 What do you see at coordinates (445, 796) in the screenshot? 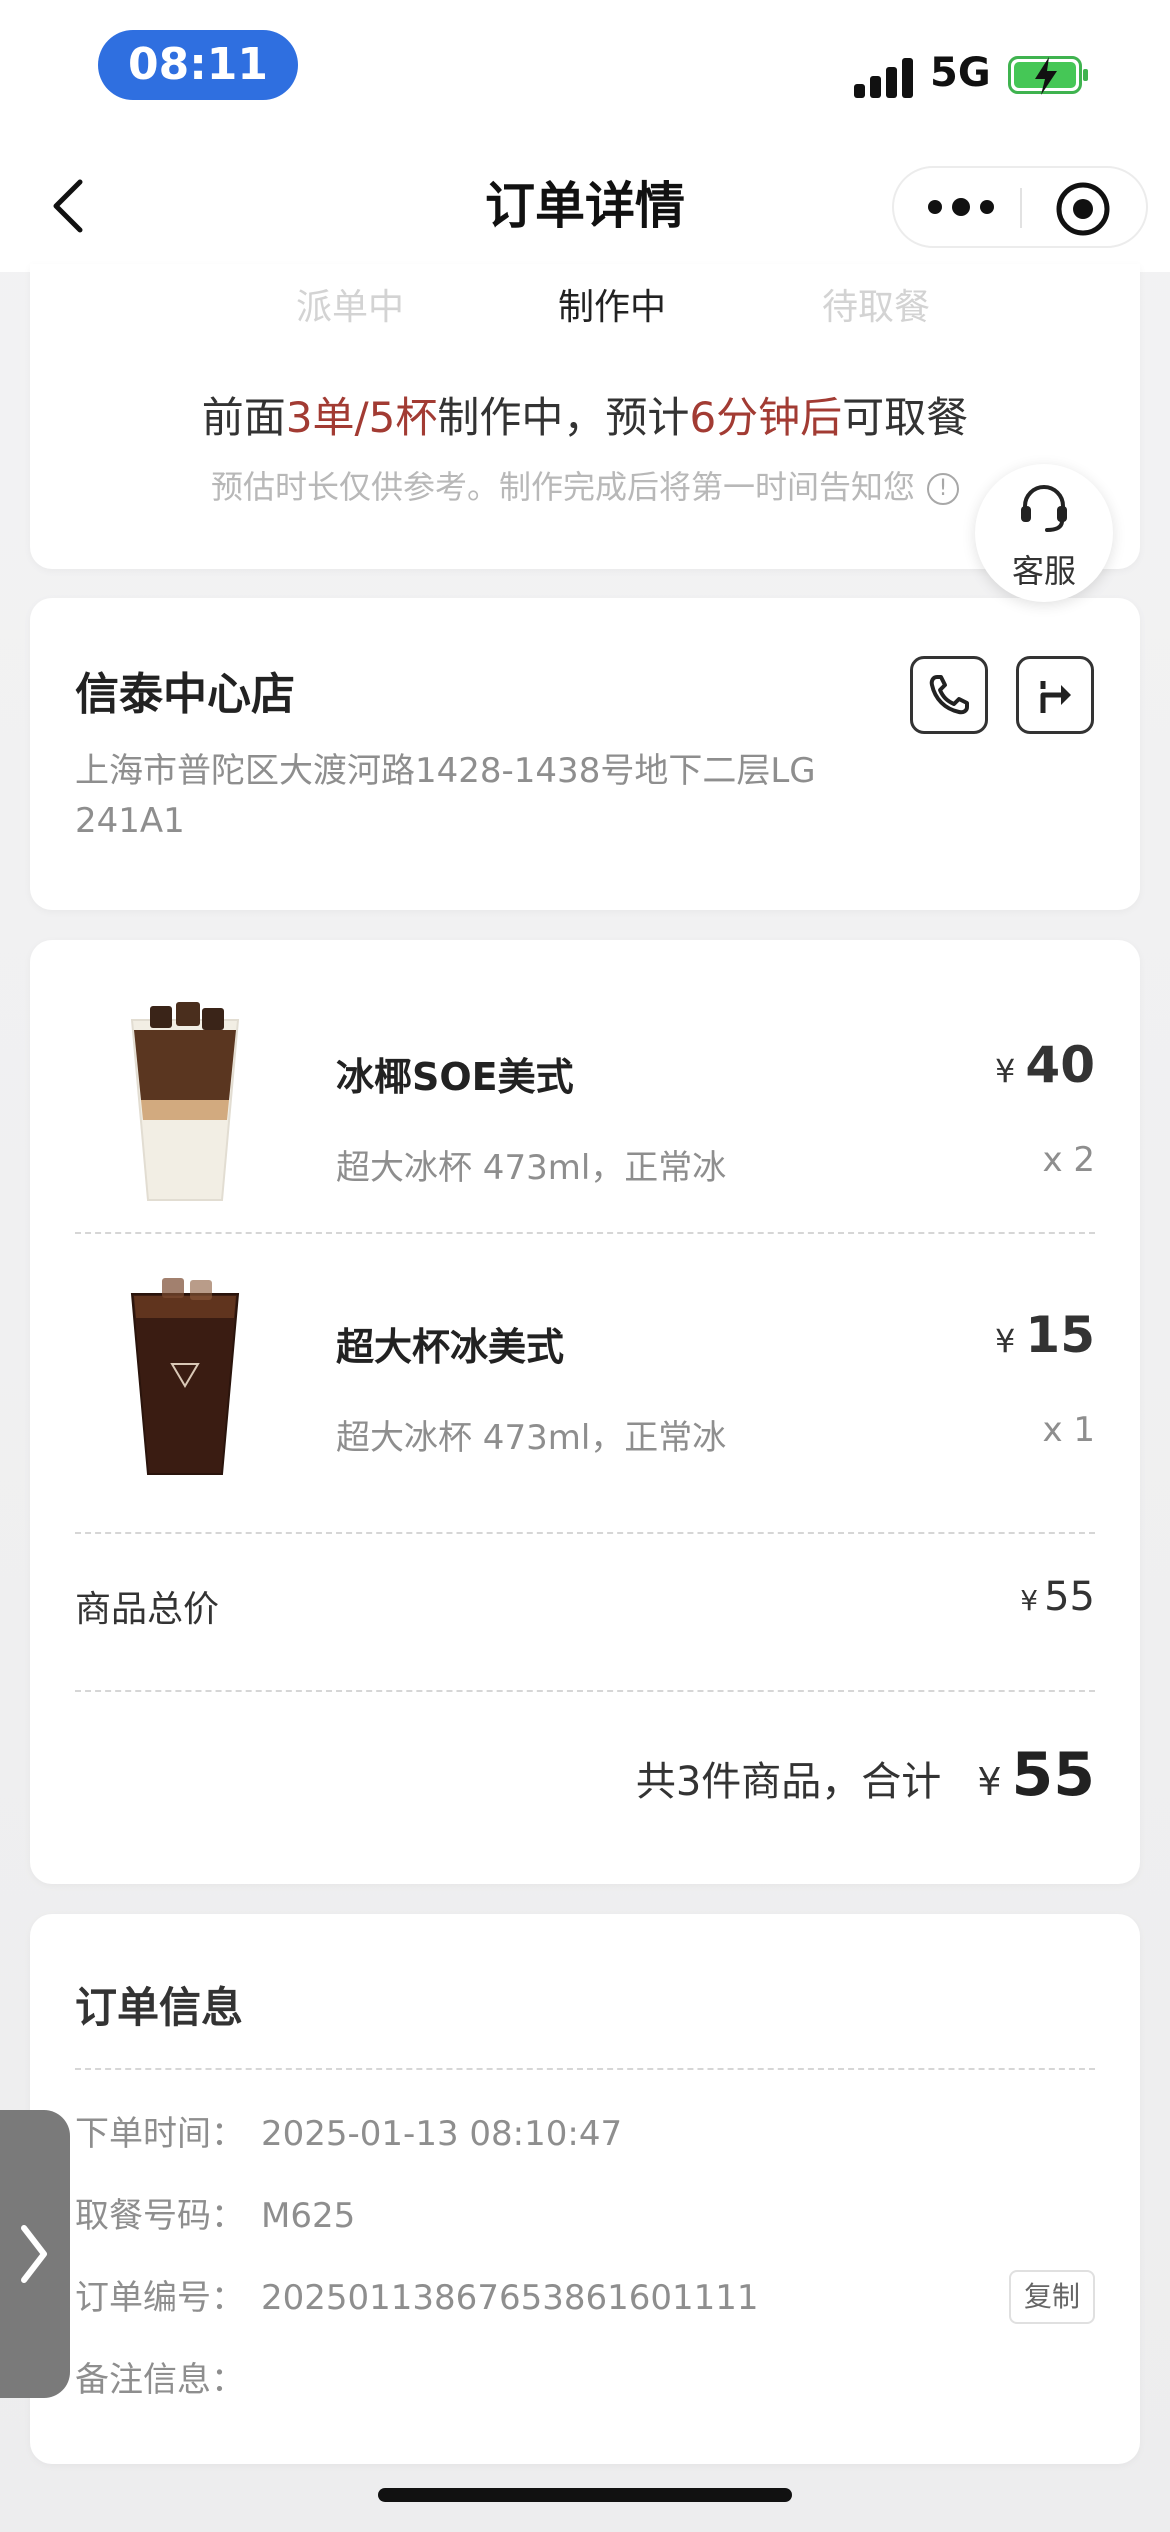
I see `store-address: 上海市普陀区大渡河路1428-1438号地下二层LG 241A1` at bounding box center [445, 796].